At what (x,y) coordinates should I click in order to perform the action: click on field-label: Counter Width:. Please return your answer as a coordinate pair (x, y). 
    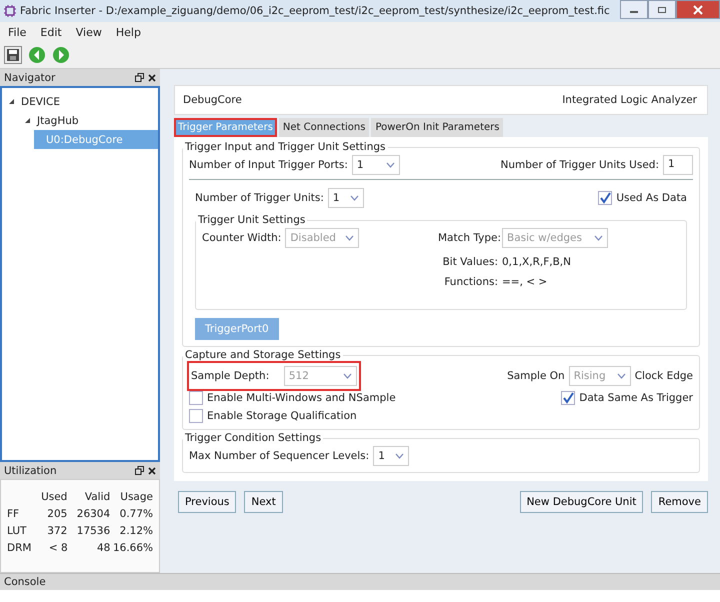
    Looking at the image, I should click on (242, 238).